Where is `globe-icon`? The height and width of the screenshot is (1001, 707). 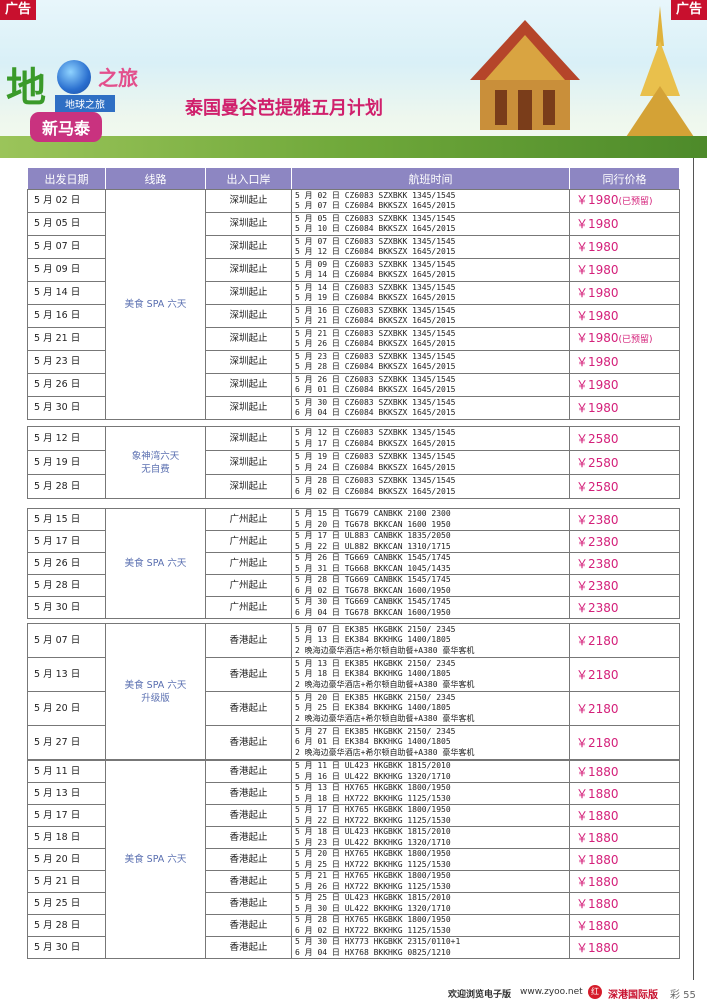
globe-icon is located at coordinates (74, 77).